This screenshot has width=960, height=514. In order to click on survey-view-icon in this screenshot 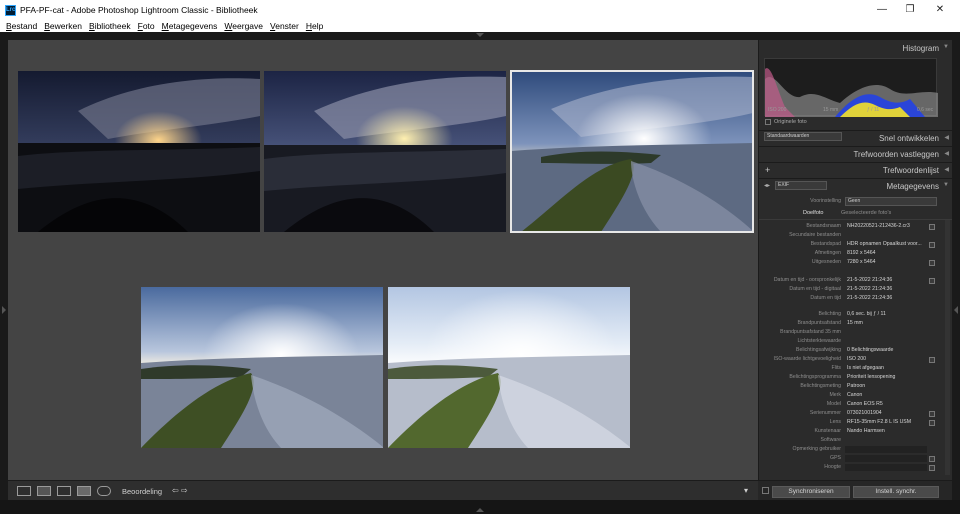, I will do `click(84, 491)`.